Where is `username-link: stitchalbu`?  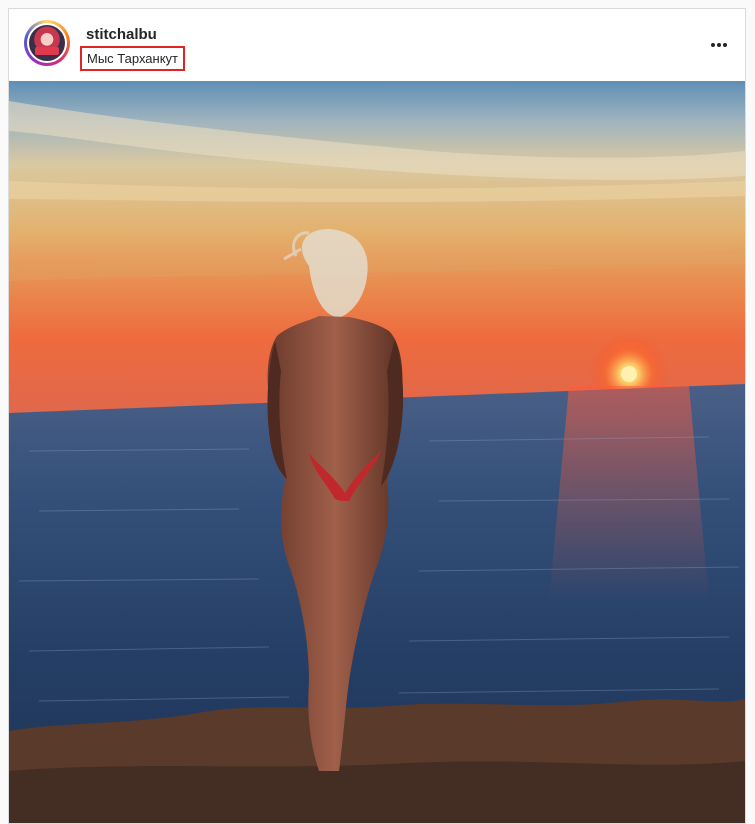
username-link: stitchalbu is located at coordinates (121, 34).